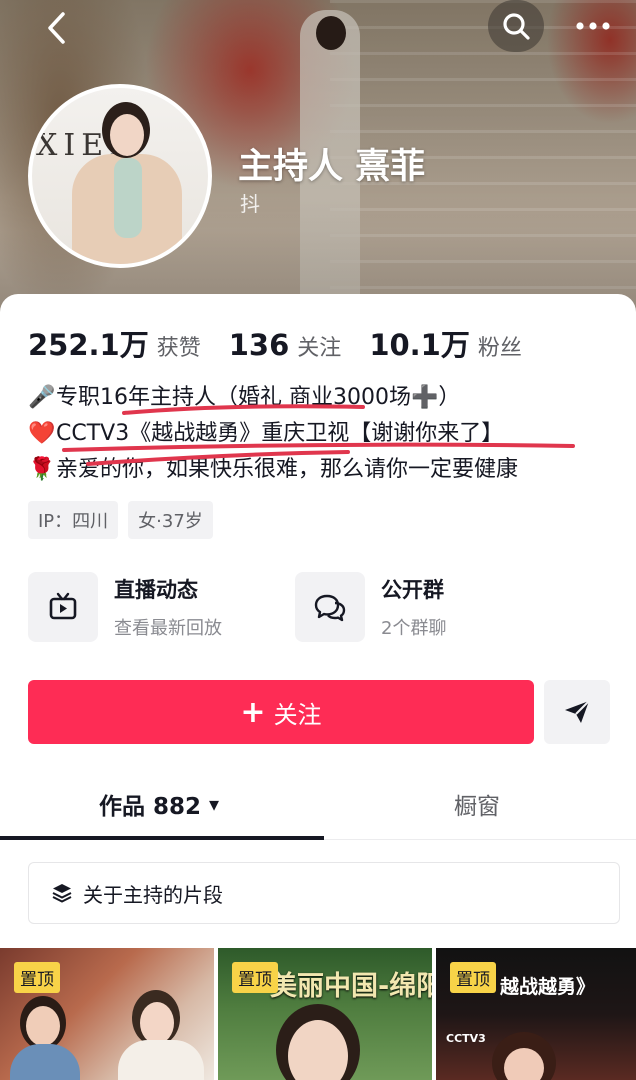 This screenshot has width=636, height=1080. What do you see at coordinates (258, 397) in the screenshot?
I see `bio-text: 专职16年主持人（婚礼 商业3000场➕）` at bounding box center [258, 397].